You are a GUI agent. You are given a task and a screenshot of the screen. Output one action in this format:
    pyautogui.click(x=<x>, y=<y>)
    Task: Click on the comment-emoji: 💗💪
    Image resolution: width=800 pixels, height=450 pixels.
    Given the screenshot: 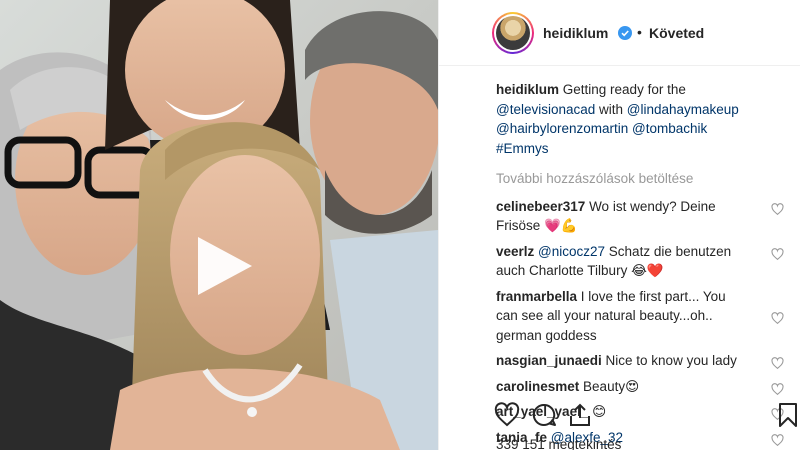 What is the action you would take?
    pyautogui.click(x=561, y=225)
    